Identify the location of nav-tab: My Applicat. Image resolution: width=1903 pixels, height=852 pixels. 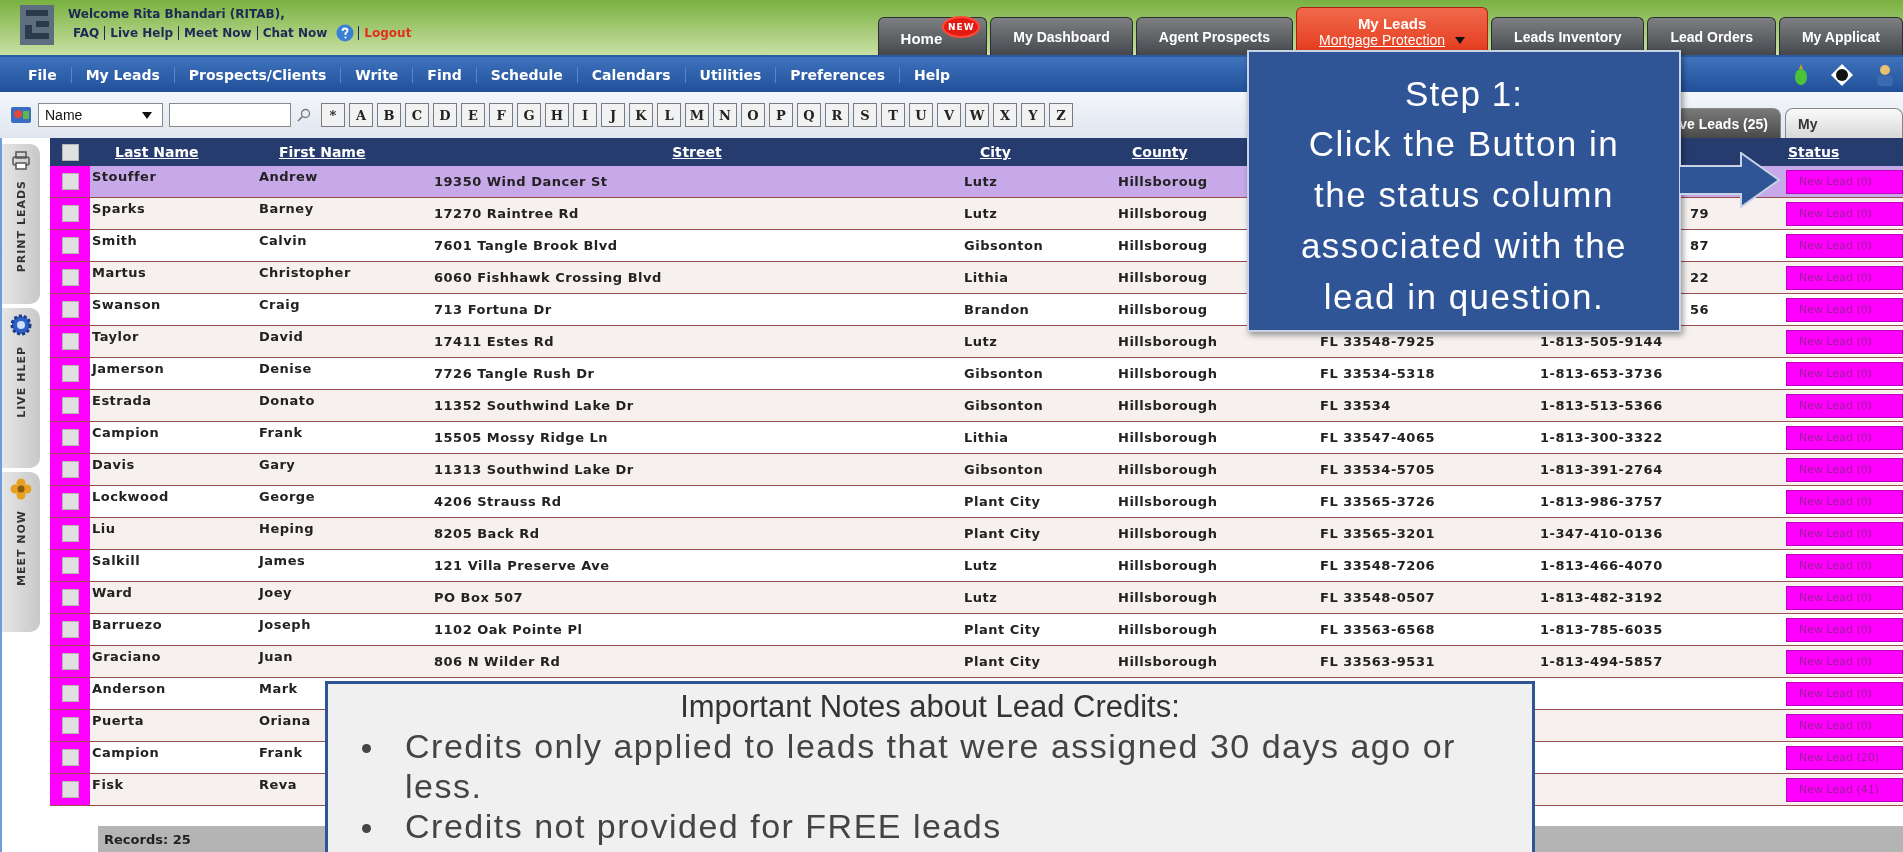
(1840, 36).